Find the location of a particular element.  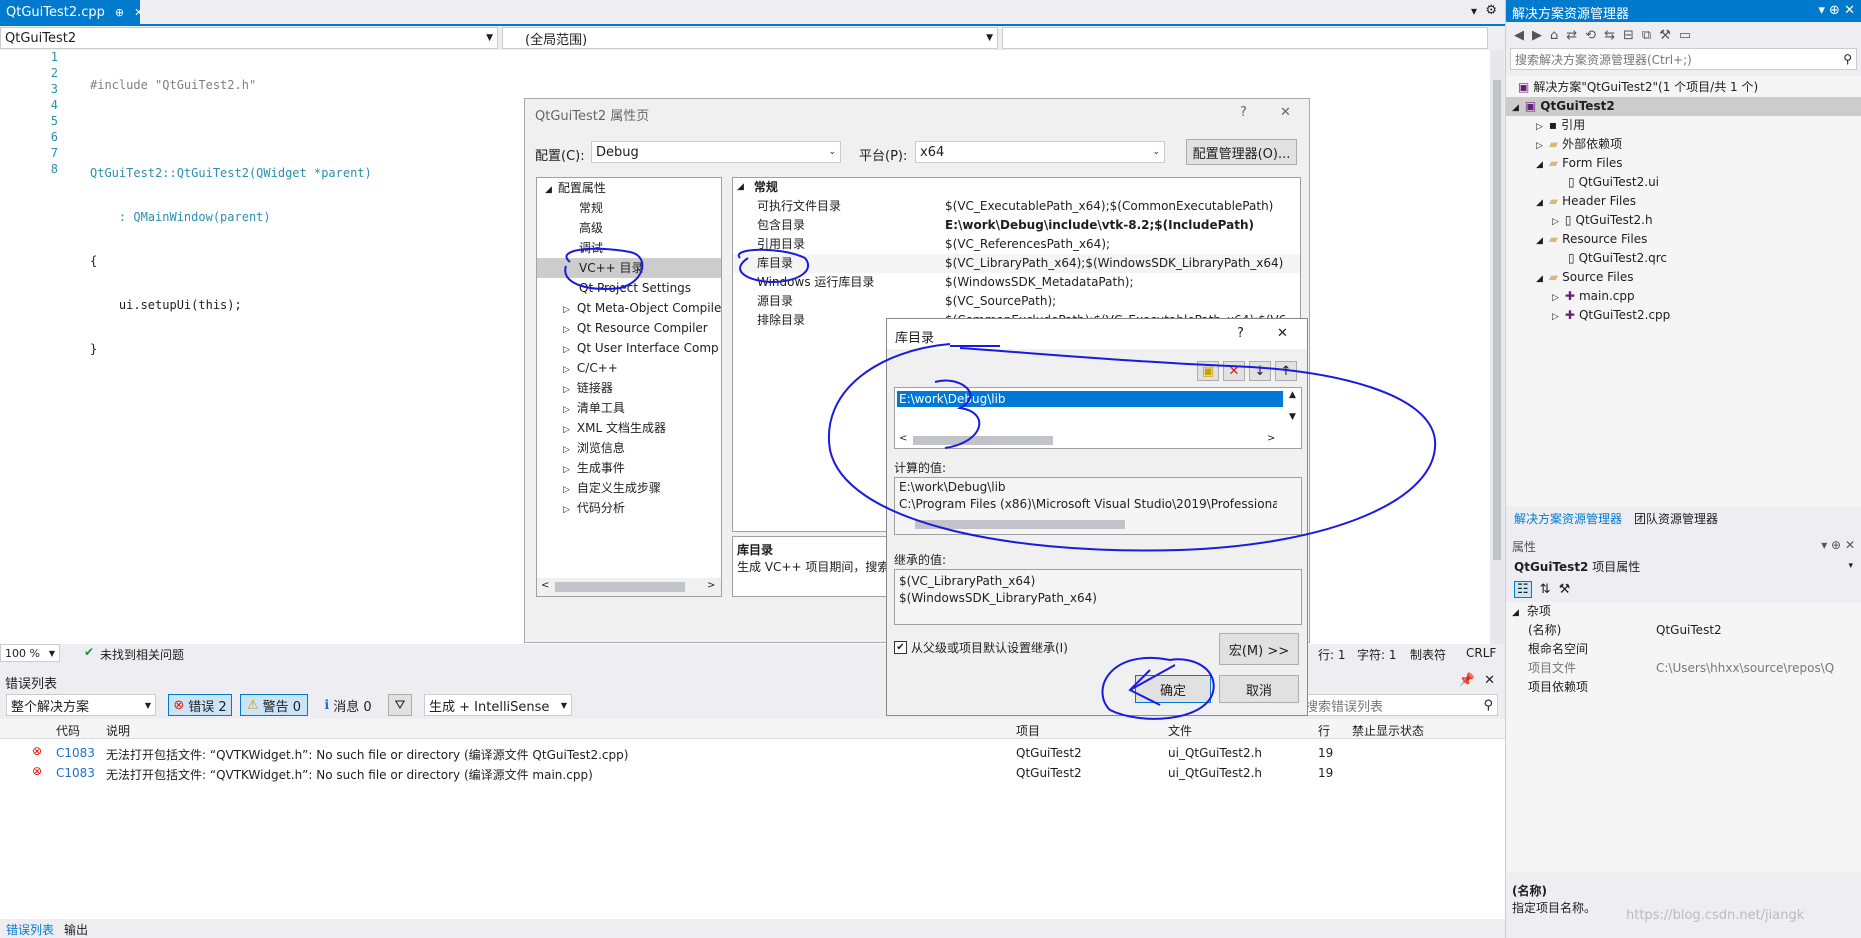

switch-views-icon: ⇄ is located at coordinates (1571, 35).